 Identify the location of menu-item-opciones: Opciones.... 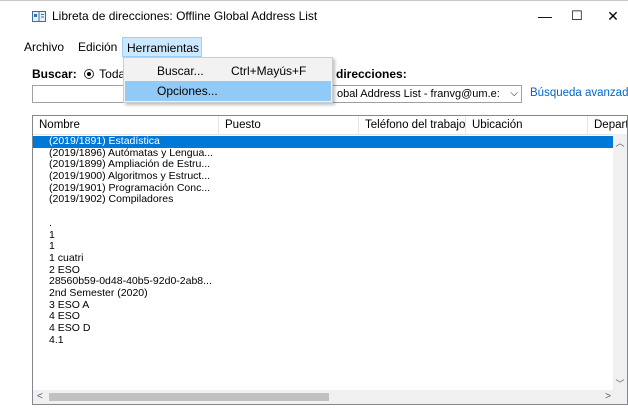
(228, 91).